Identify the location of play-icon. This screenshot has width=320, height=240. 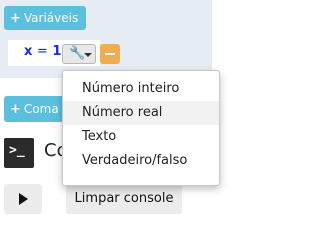
(23, 199).